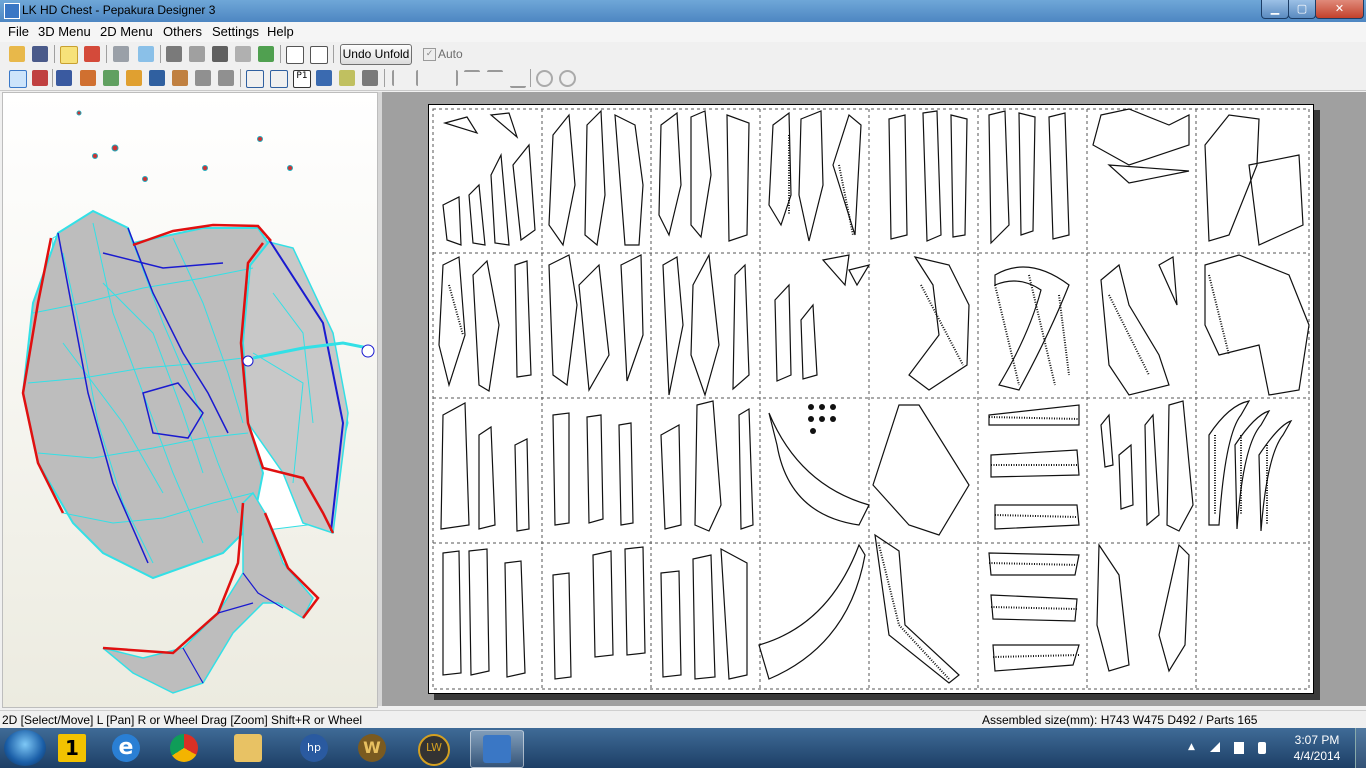  What do you see at coordinates (1215, 747) in the screenshot?
I see `network-icon` at bounding box center [1215, 747].